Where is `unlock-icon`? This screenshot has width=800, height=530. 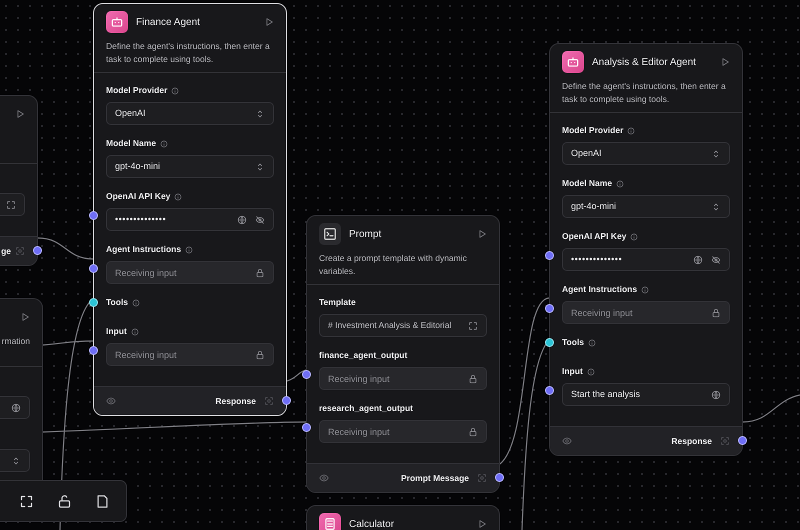 unlock-icon is located at coordinates (64, 501).